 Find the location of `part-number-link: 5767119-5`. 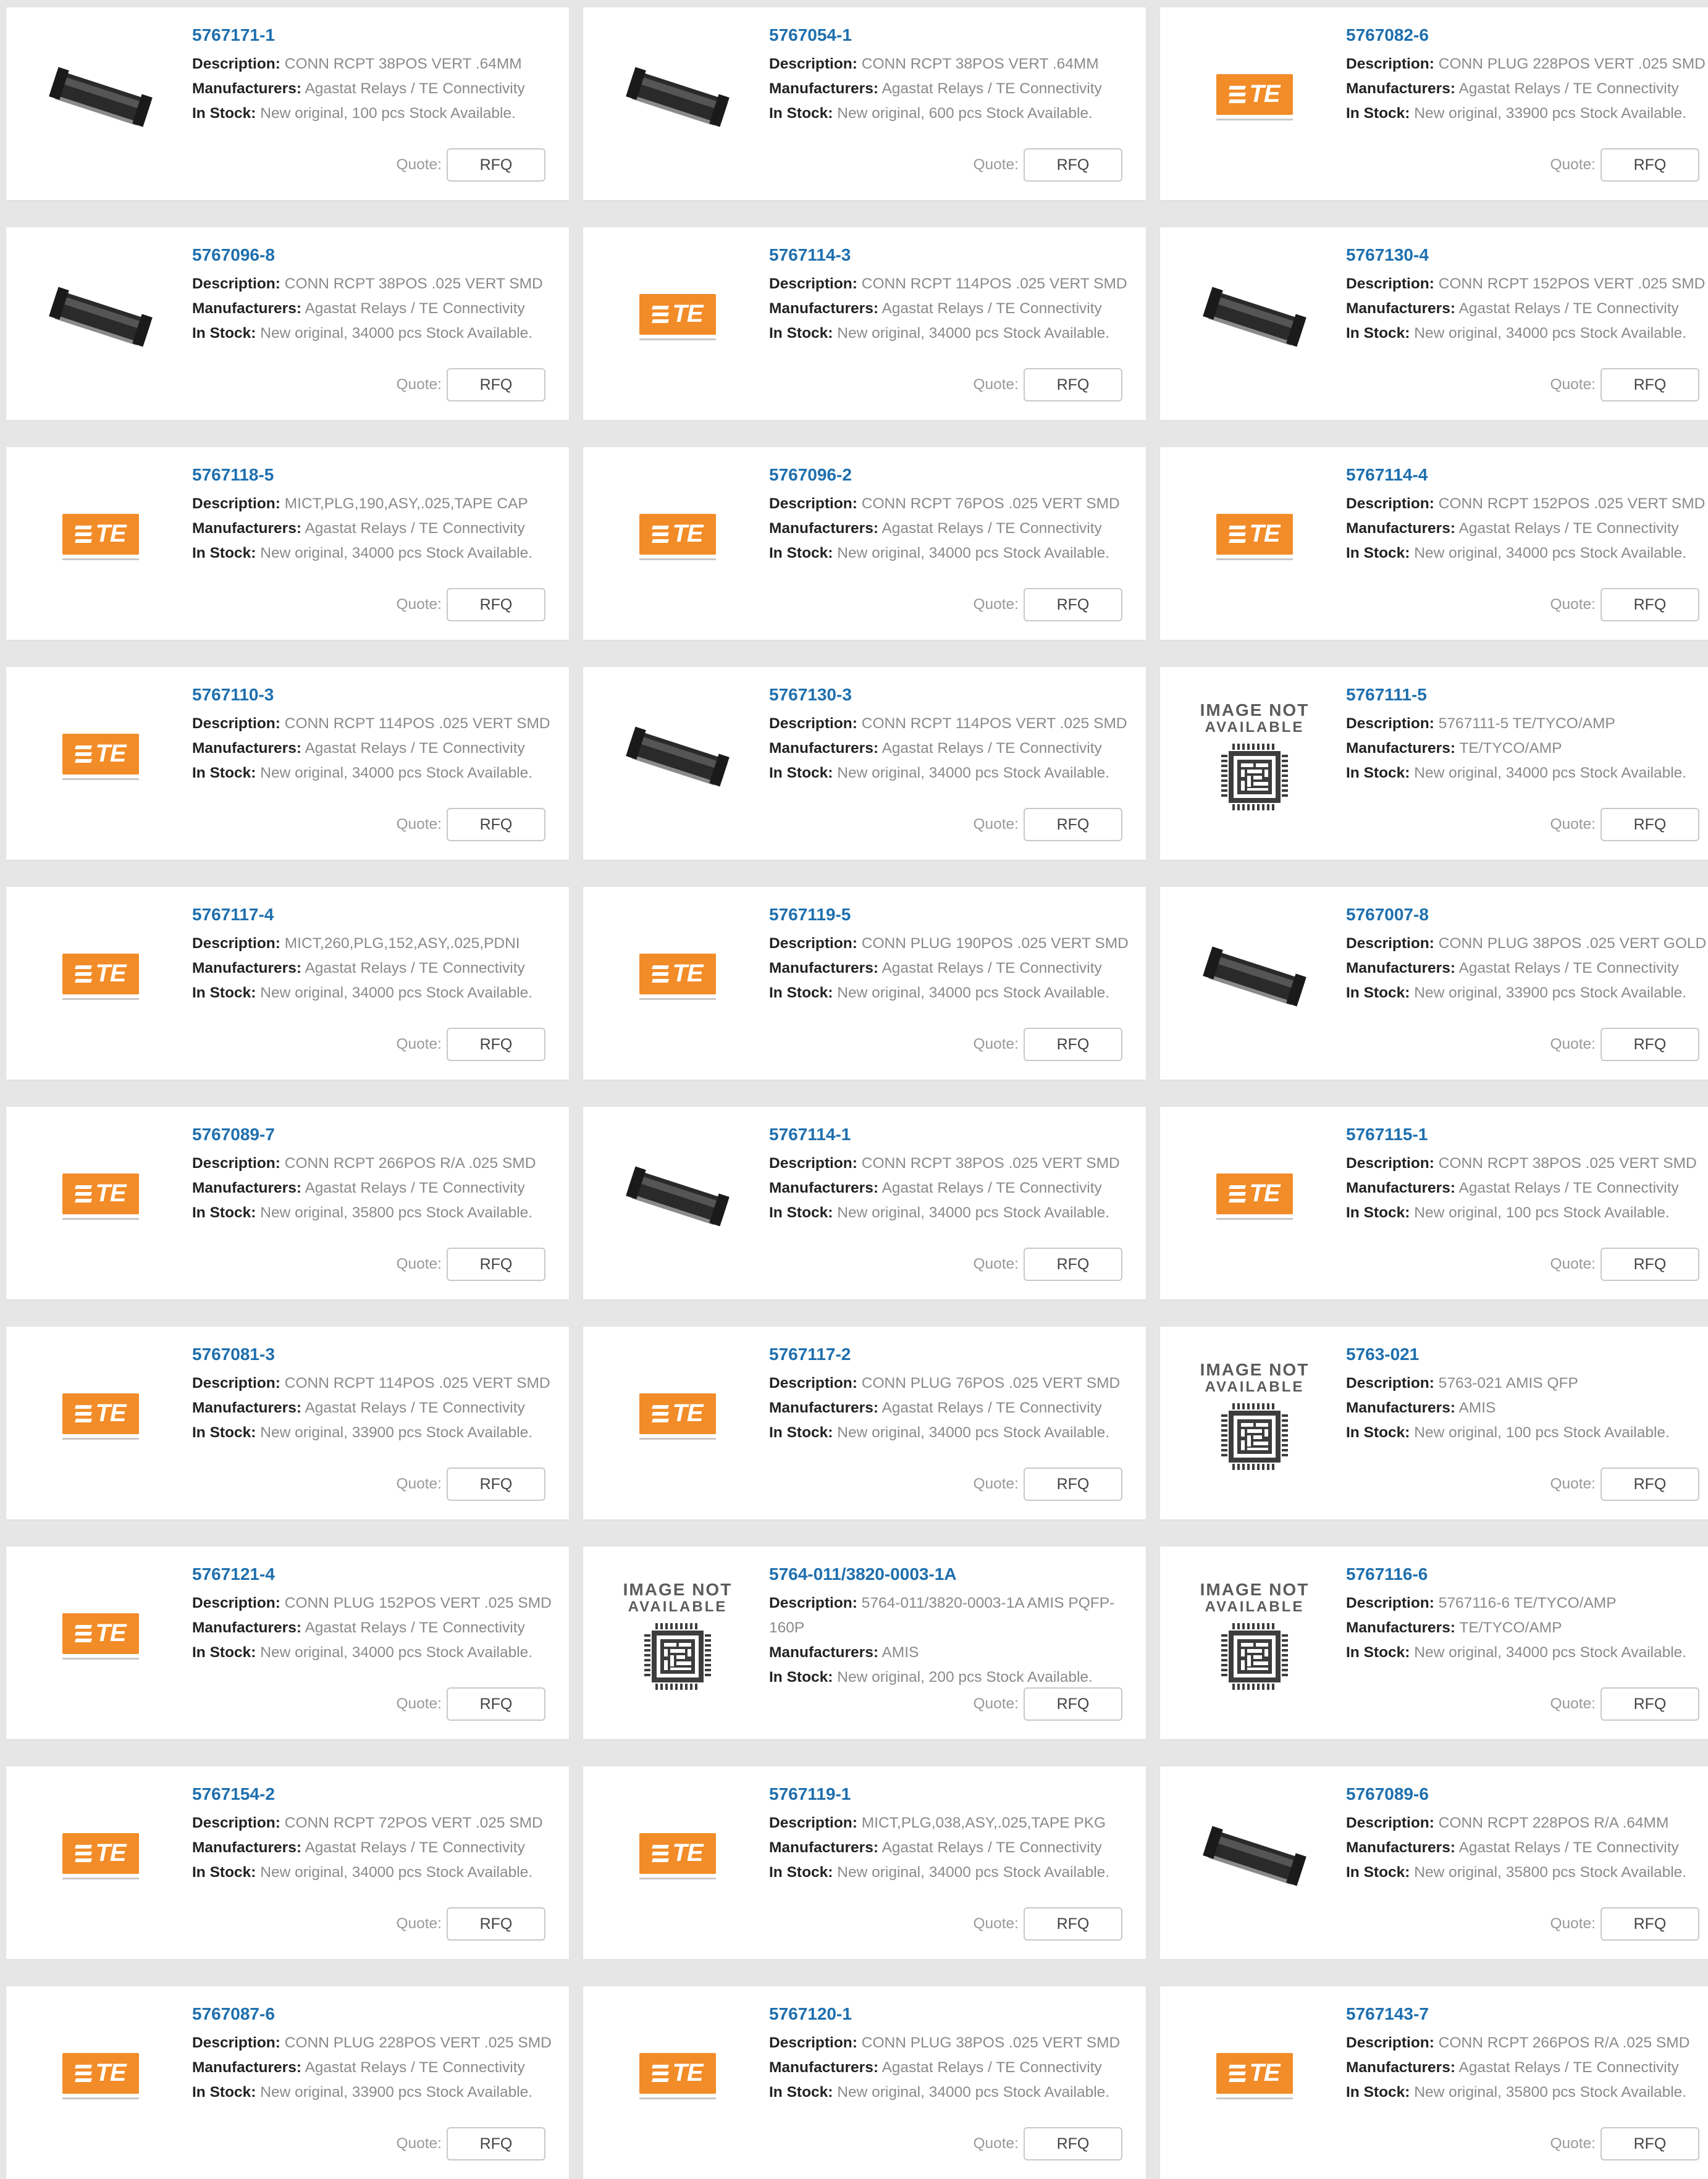

part-number-link: 5767119-5 is located at coordinates (957, 914).